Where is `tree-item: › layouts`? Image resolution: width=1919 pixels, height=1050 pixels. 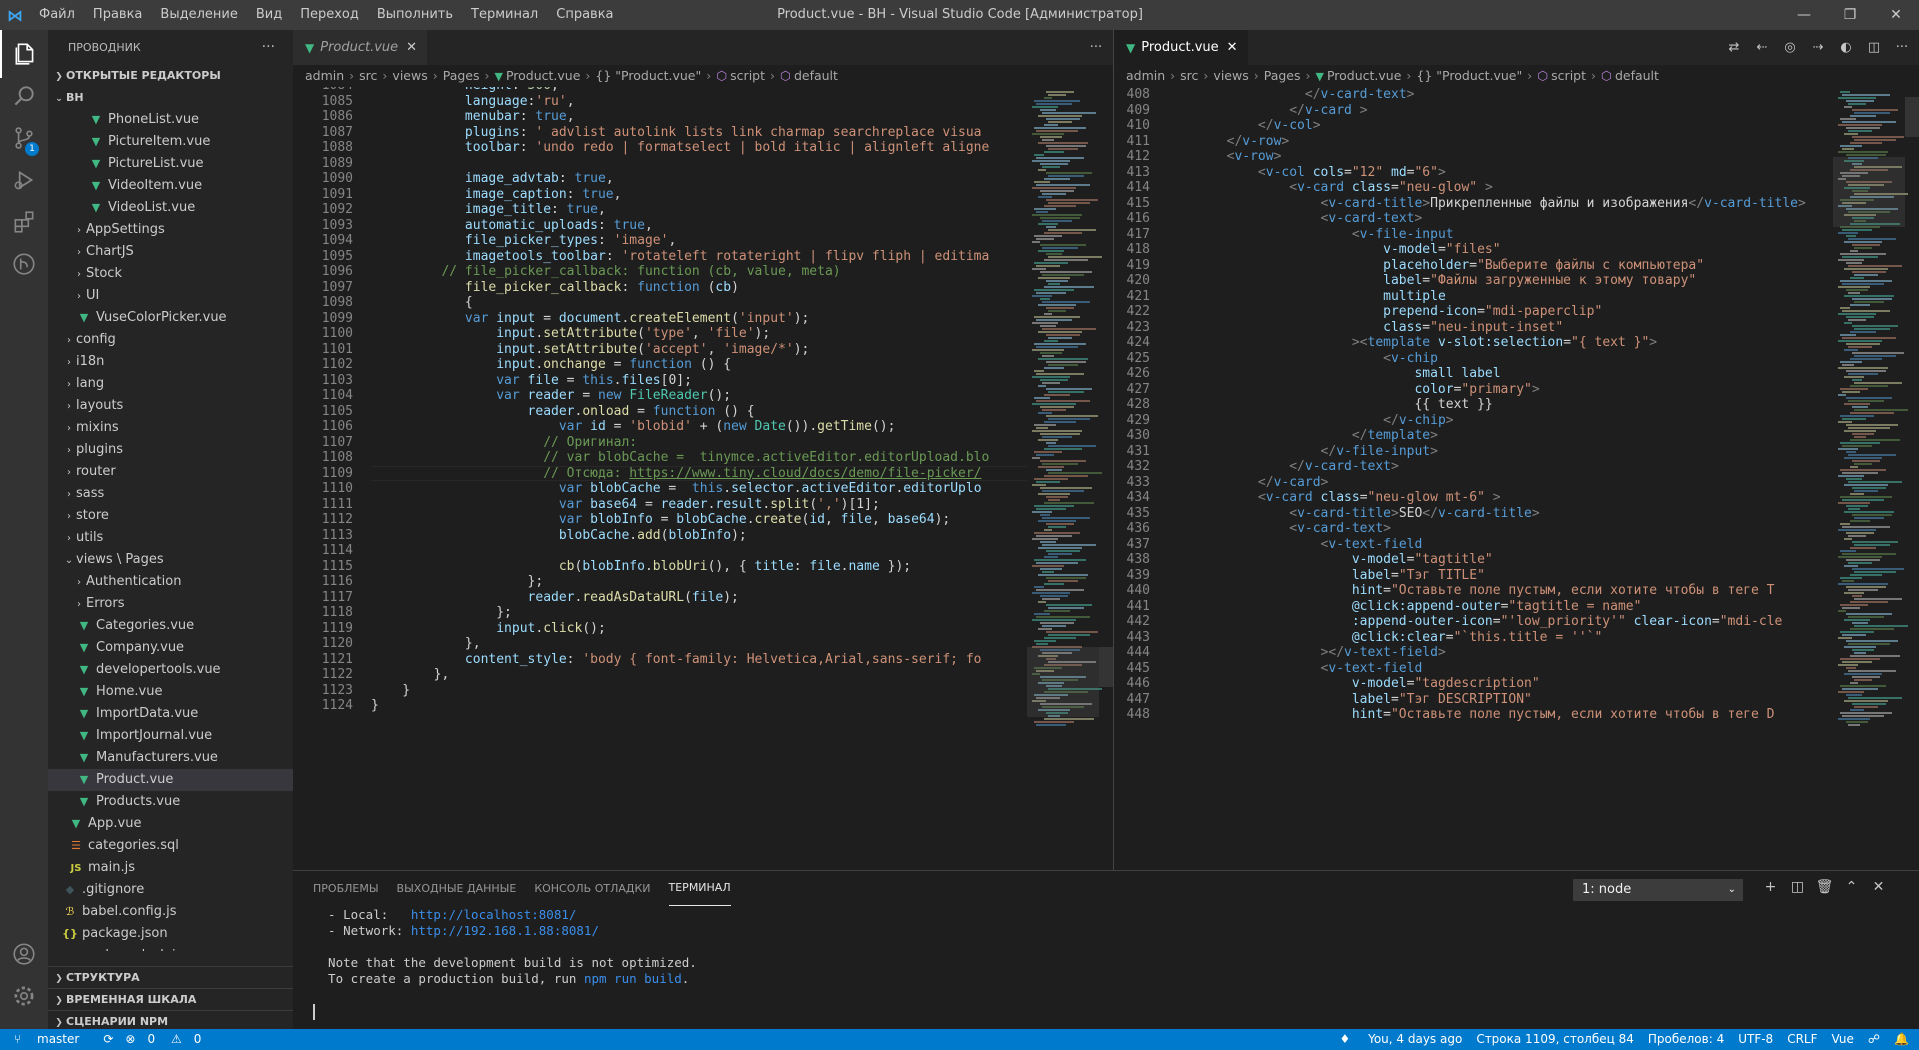
tree-item: › layouts is located at coordinates (170, 406).